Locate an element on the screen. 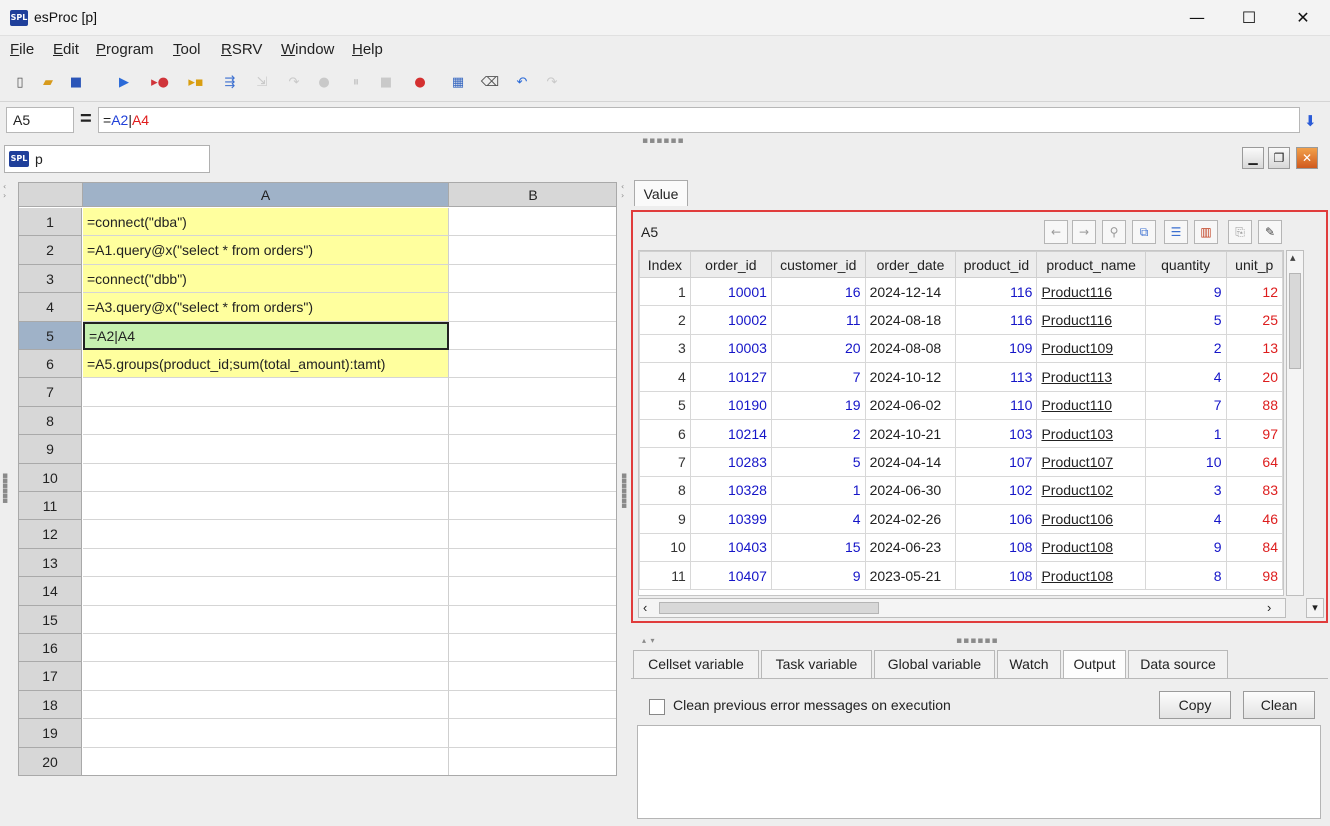 Image resolution: width=1330 pixels, height=826 pixels. cell-a: =A2|A4 is located at coordinates (266, 335).